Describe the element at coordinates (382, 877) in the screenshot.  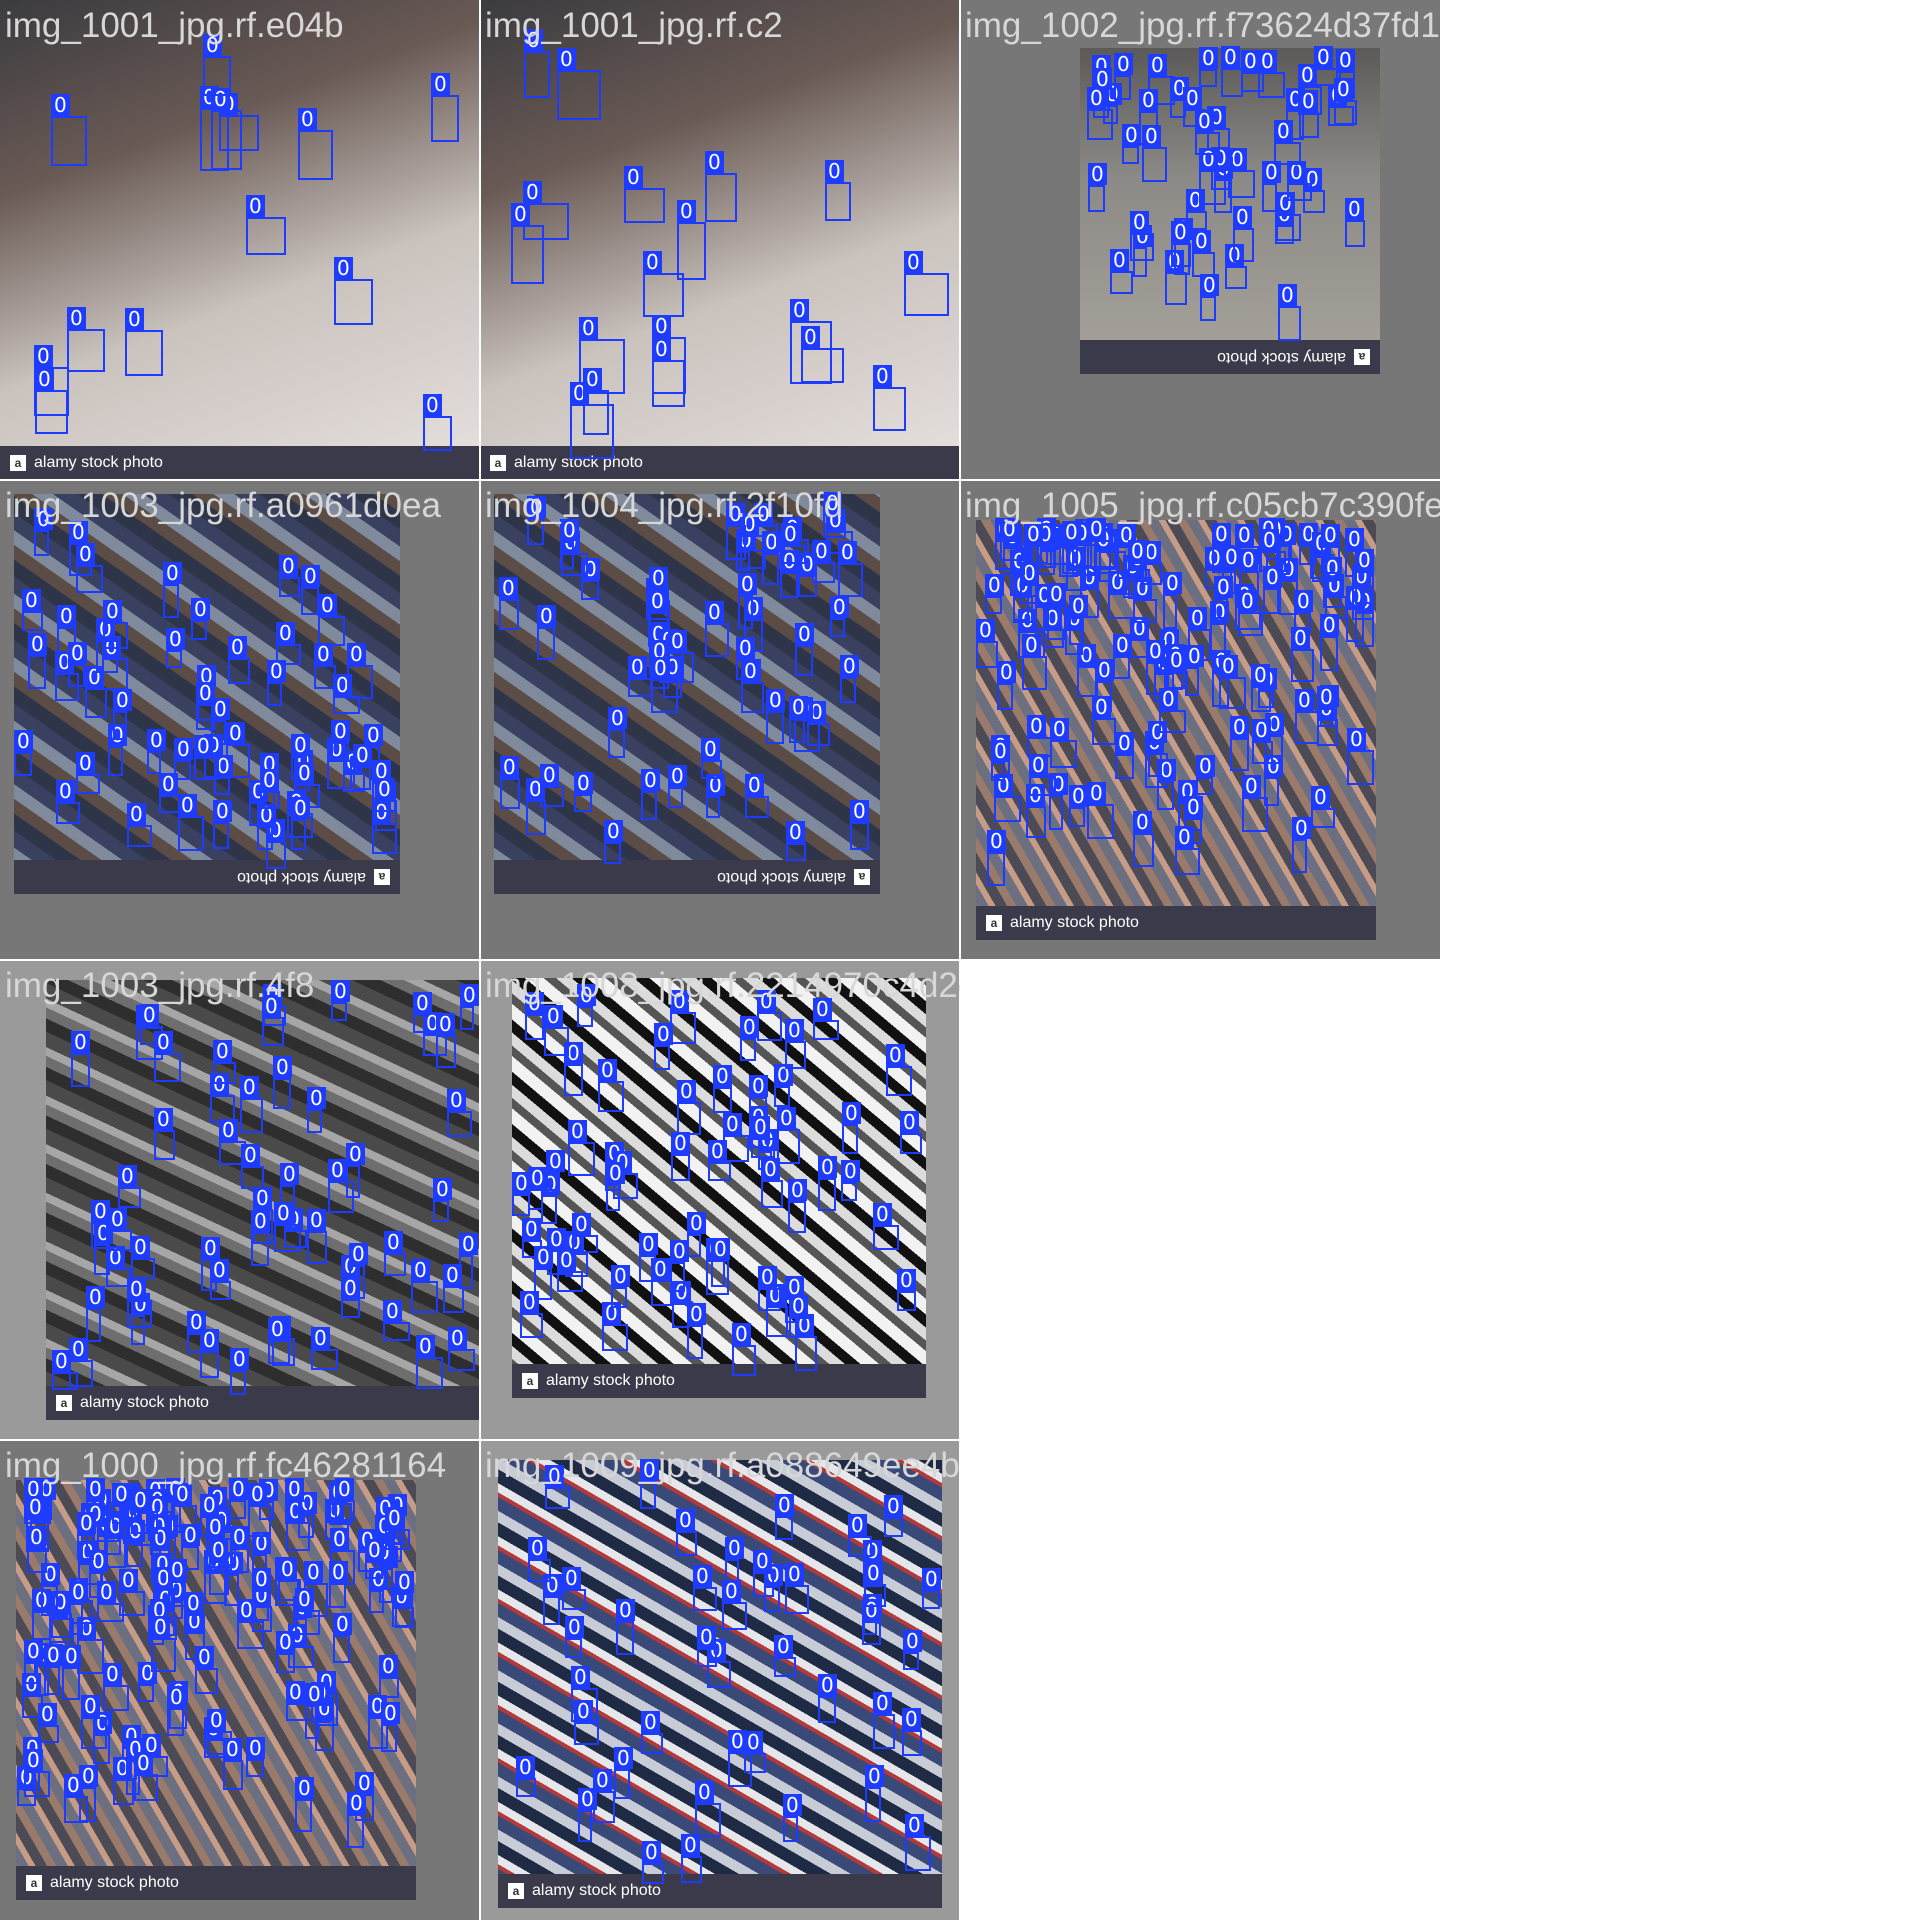
I see `watermark-logo: a` at that location.